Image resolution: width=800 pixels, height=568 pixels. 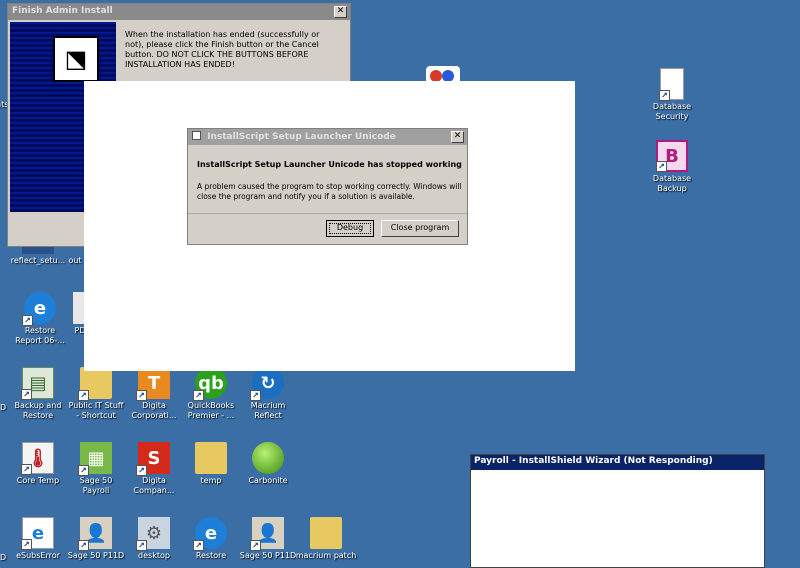 I want to click on install-box-icon: ⬔, so click(x=76, y=59).